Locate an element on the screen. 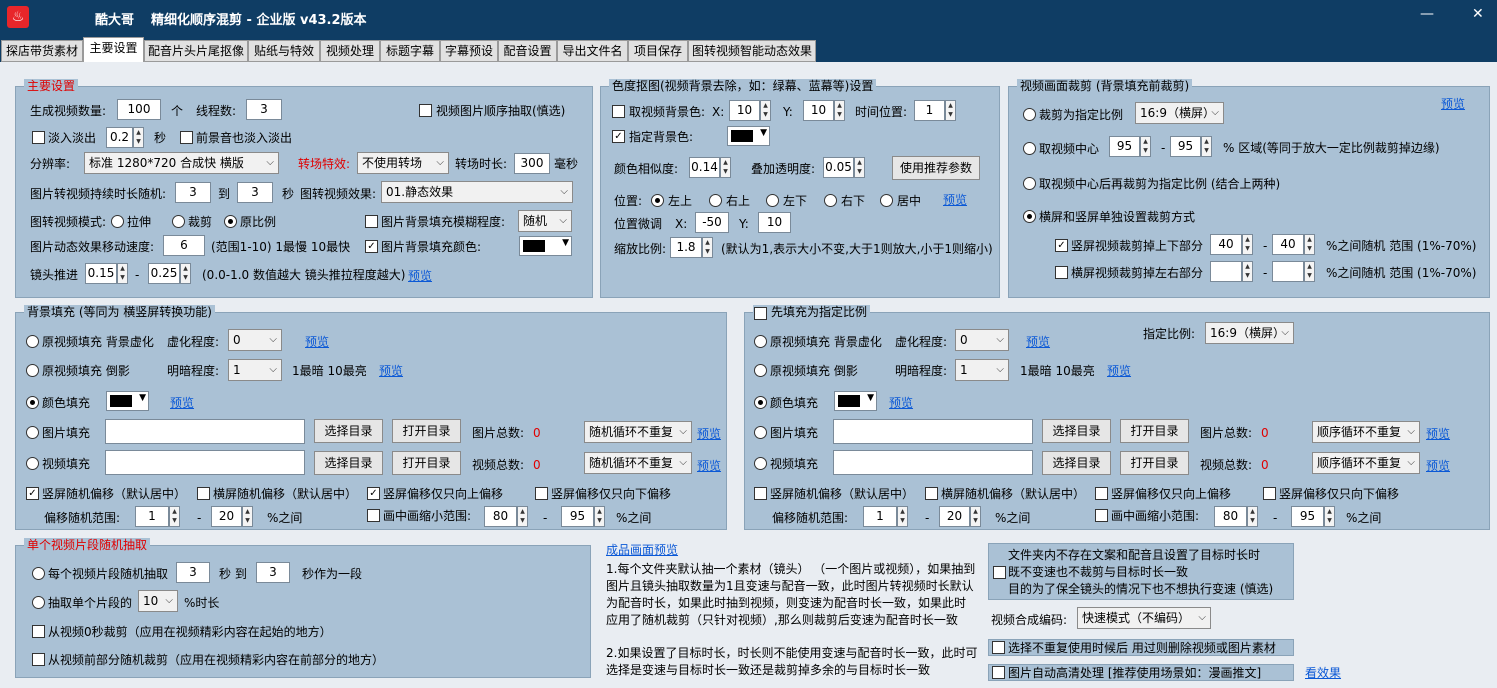 This screenshot has width=1497, height=688. fill2-img-loop-select: 顺序循环不重复 ⌵ is located at coordinates (1366, 432).